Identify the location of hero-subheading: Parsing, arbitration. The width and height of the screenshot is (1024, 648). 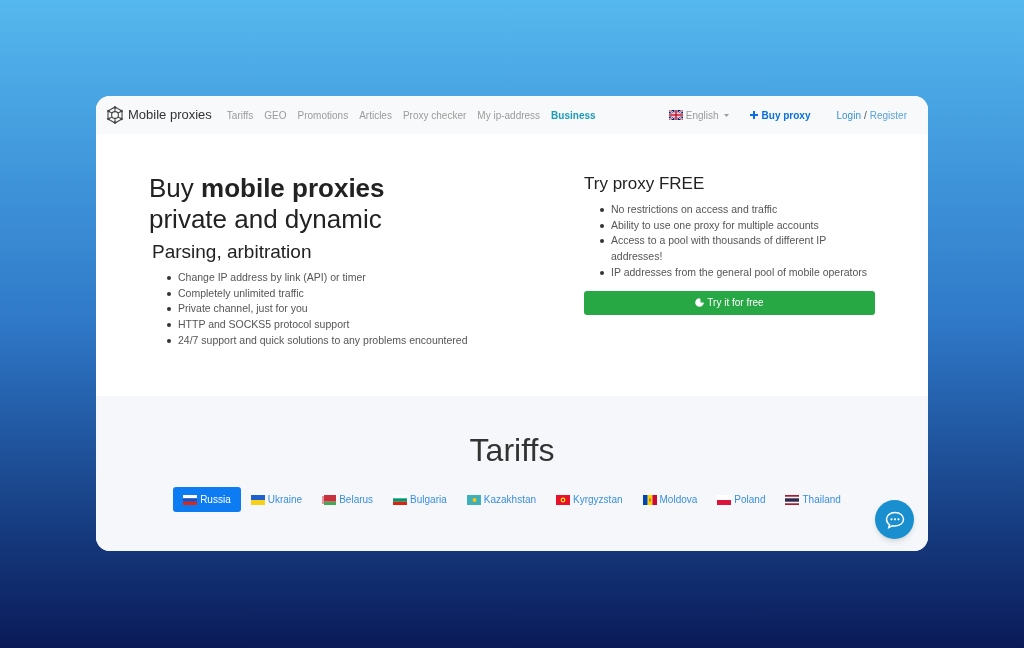
(232, 252).